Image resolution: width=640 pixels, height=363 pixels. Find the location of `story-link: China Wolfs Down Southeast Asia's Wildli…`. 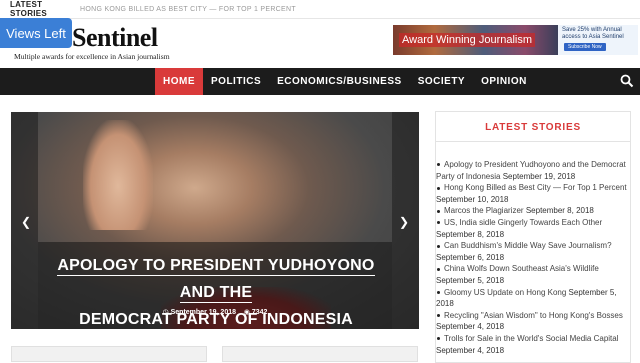

story-link: China Wolfs Down Southeast Asia's Wildli… is located at coordinates (521, 268).